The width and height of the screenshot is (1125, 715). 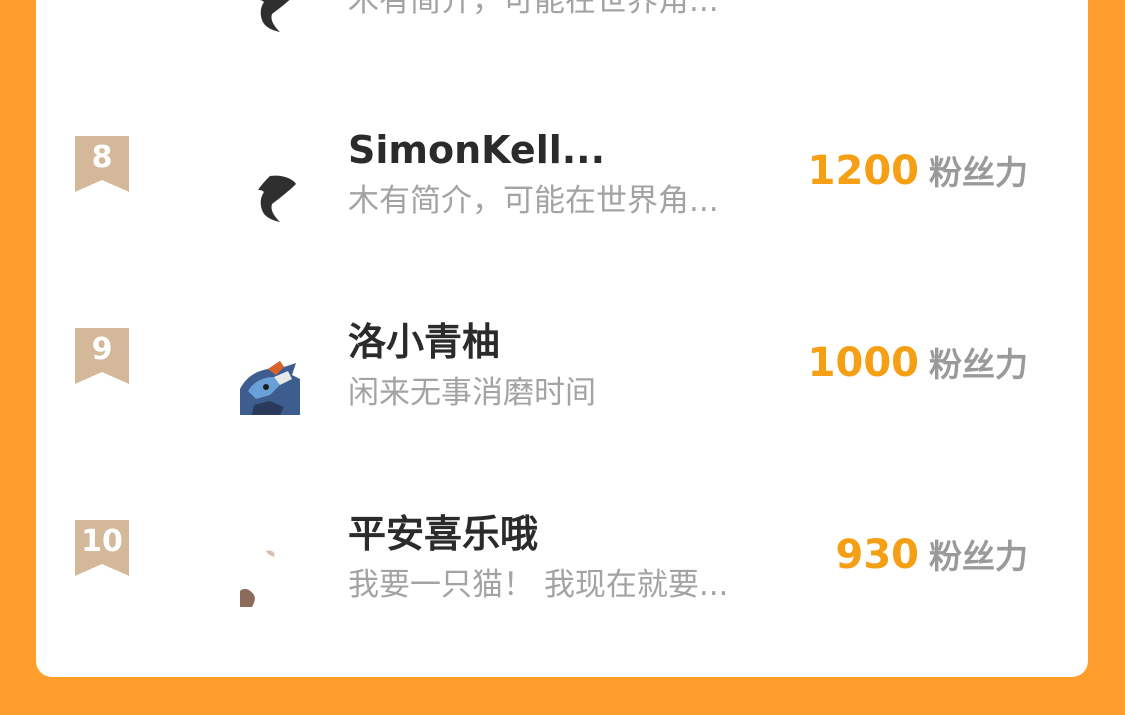 What do you see at coordinates (443, 534) in the screenshot?
I see `user-name: 平安喜乐哦` at bounding box center [443, 534].